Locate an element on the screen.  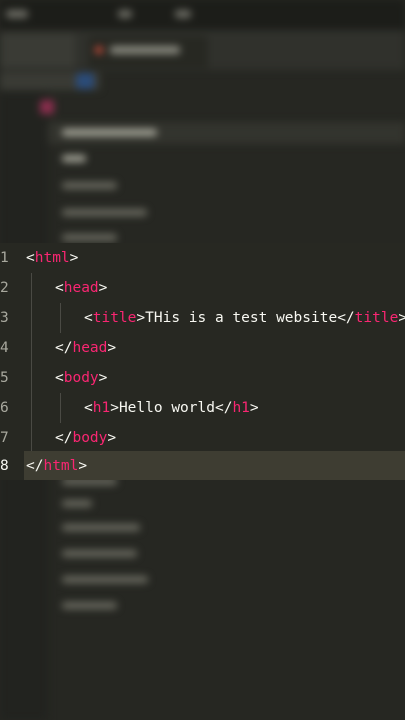
text-content: THis is a test website is located at coordinates (241, 318).